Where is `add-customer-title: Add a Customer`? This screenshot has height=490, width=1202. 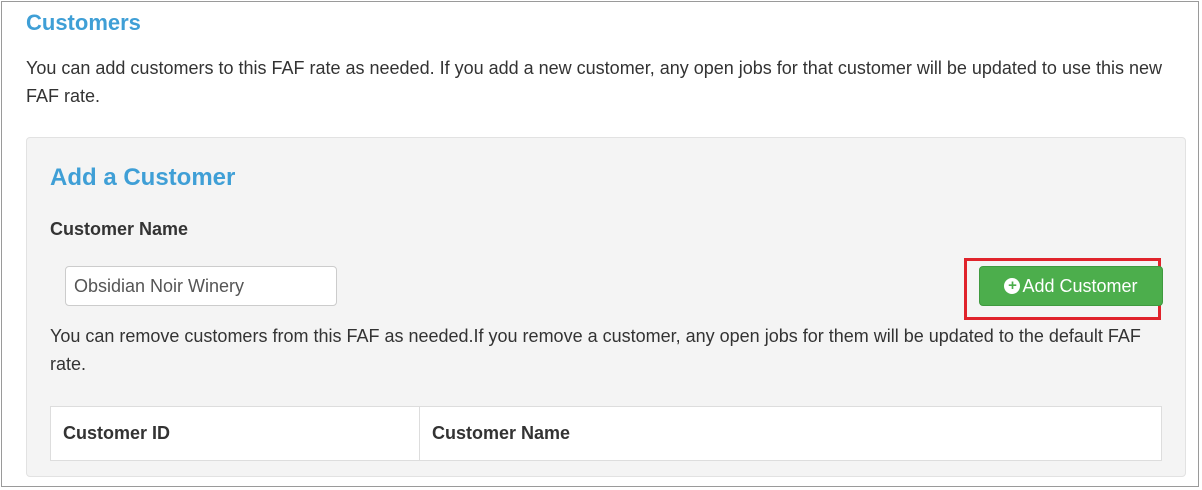 add-customer-title: Add a Customer is located at coordinates (143, 177).